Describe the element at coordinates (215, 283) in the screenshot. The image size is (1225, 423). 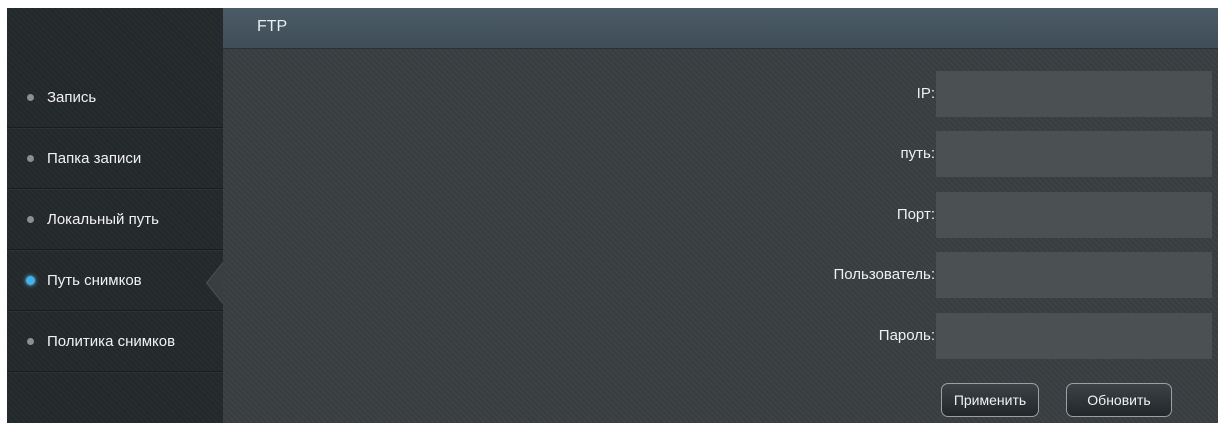
I see `active-pointer` at that location.